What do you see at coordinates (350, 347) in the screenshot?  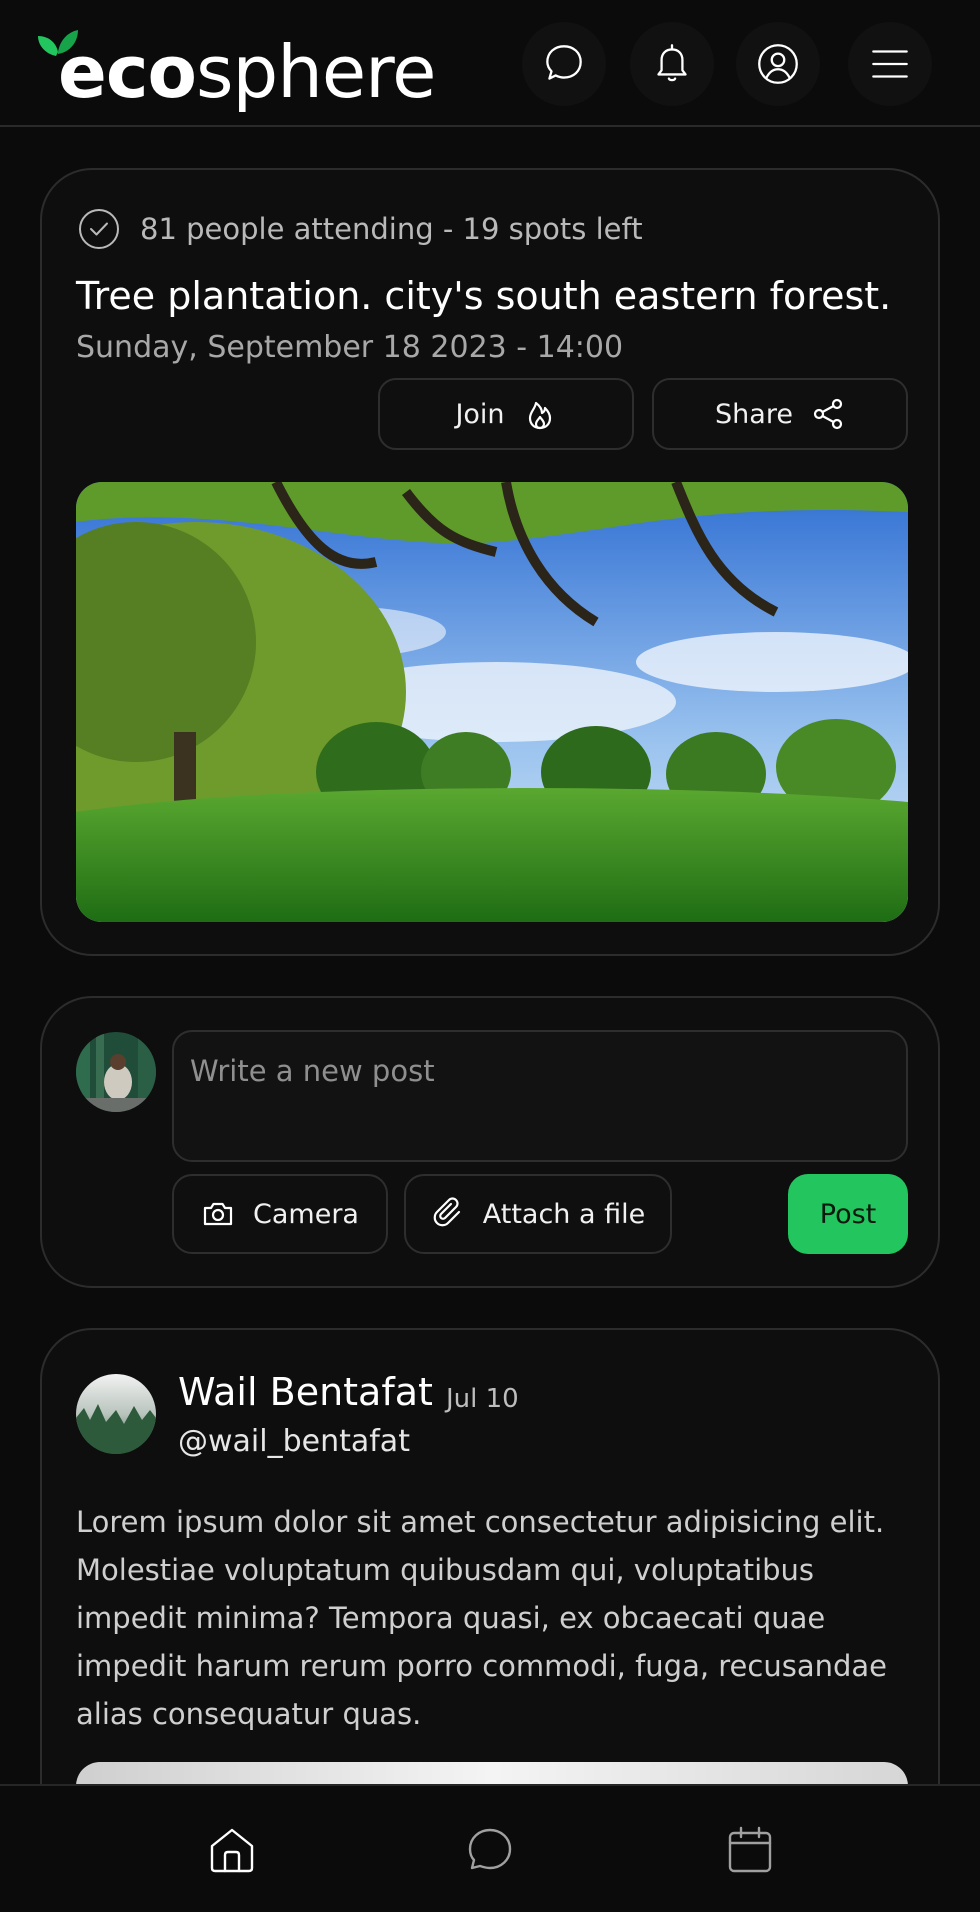 I see `event-datetime: Sunday, September 18 2023 - 14:00` at bounding box center [350, 347].